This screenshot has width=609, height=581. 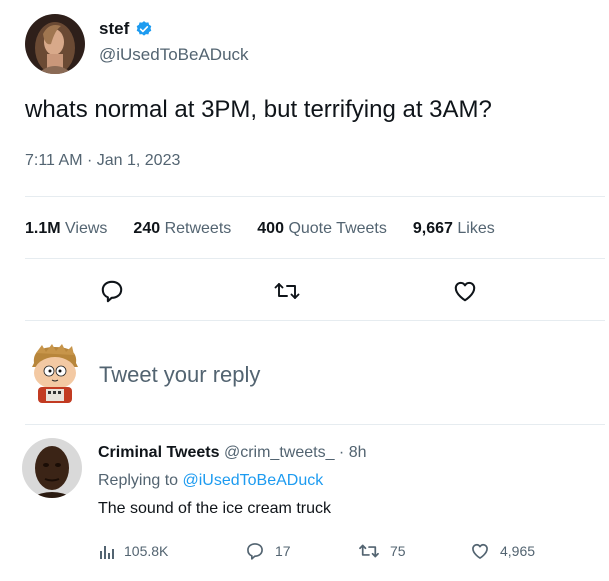 I want to click on reply-age: 8h, so click(x=358, y=452).